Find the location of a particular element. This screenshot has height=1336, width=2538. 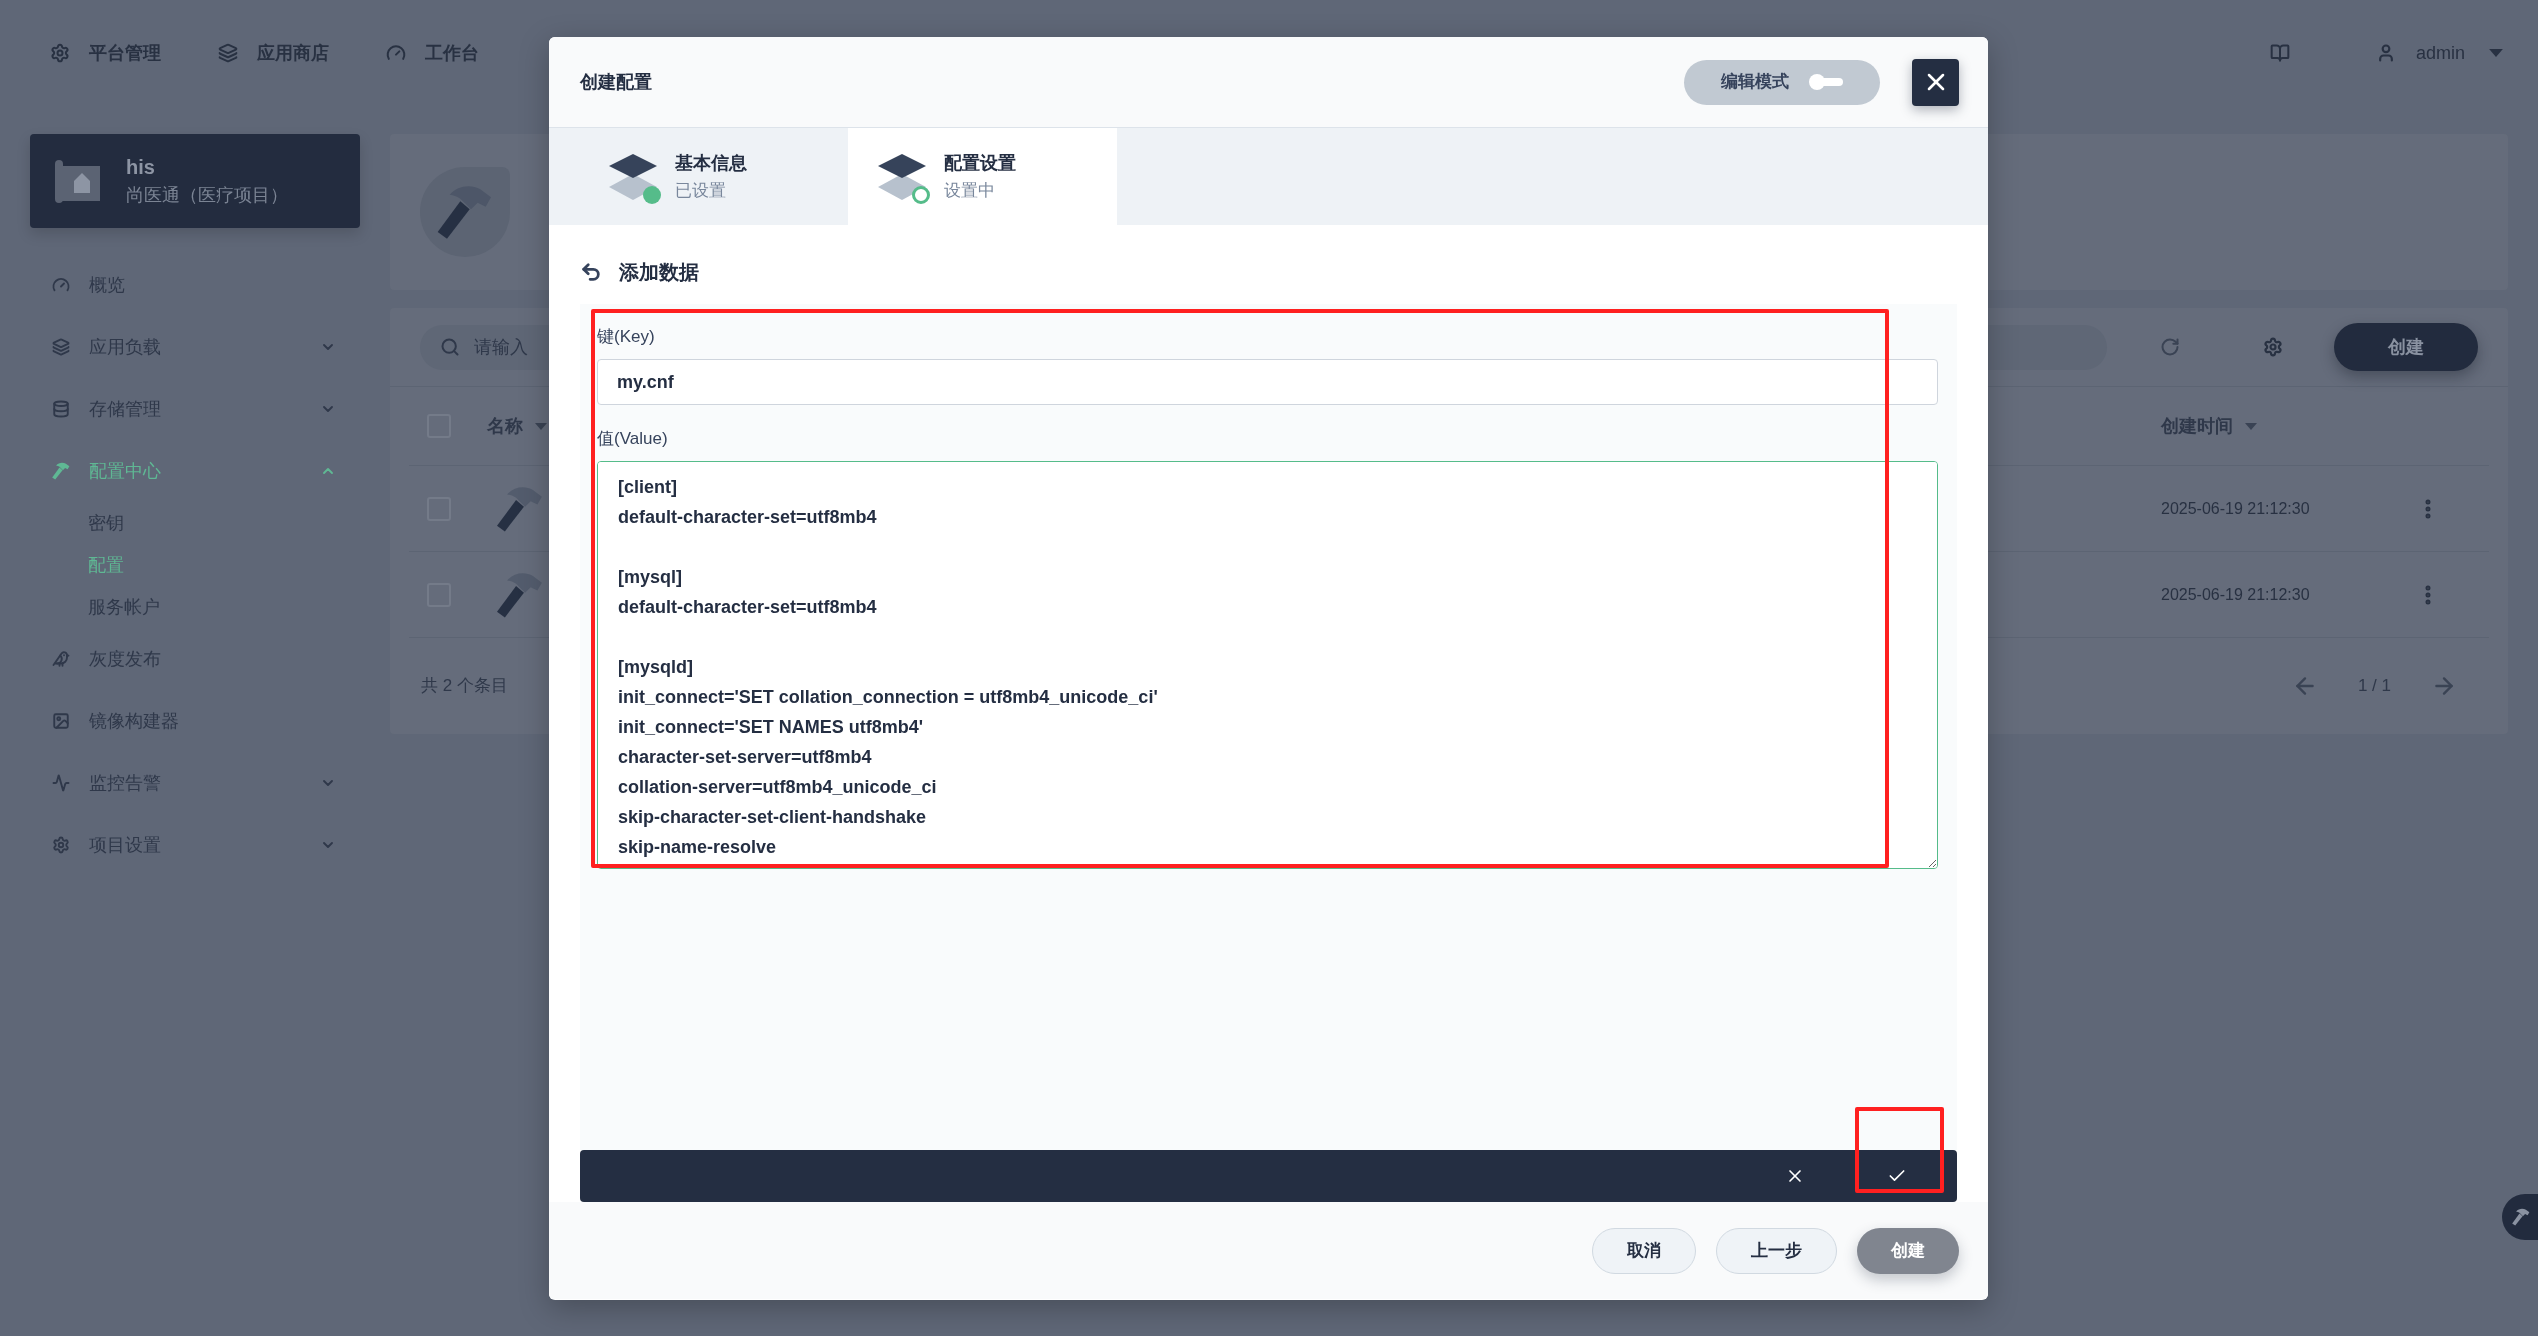

edit-mode-toggle: 编辑模式 is located at coordinates (1782, 82).